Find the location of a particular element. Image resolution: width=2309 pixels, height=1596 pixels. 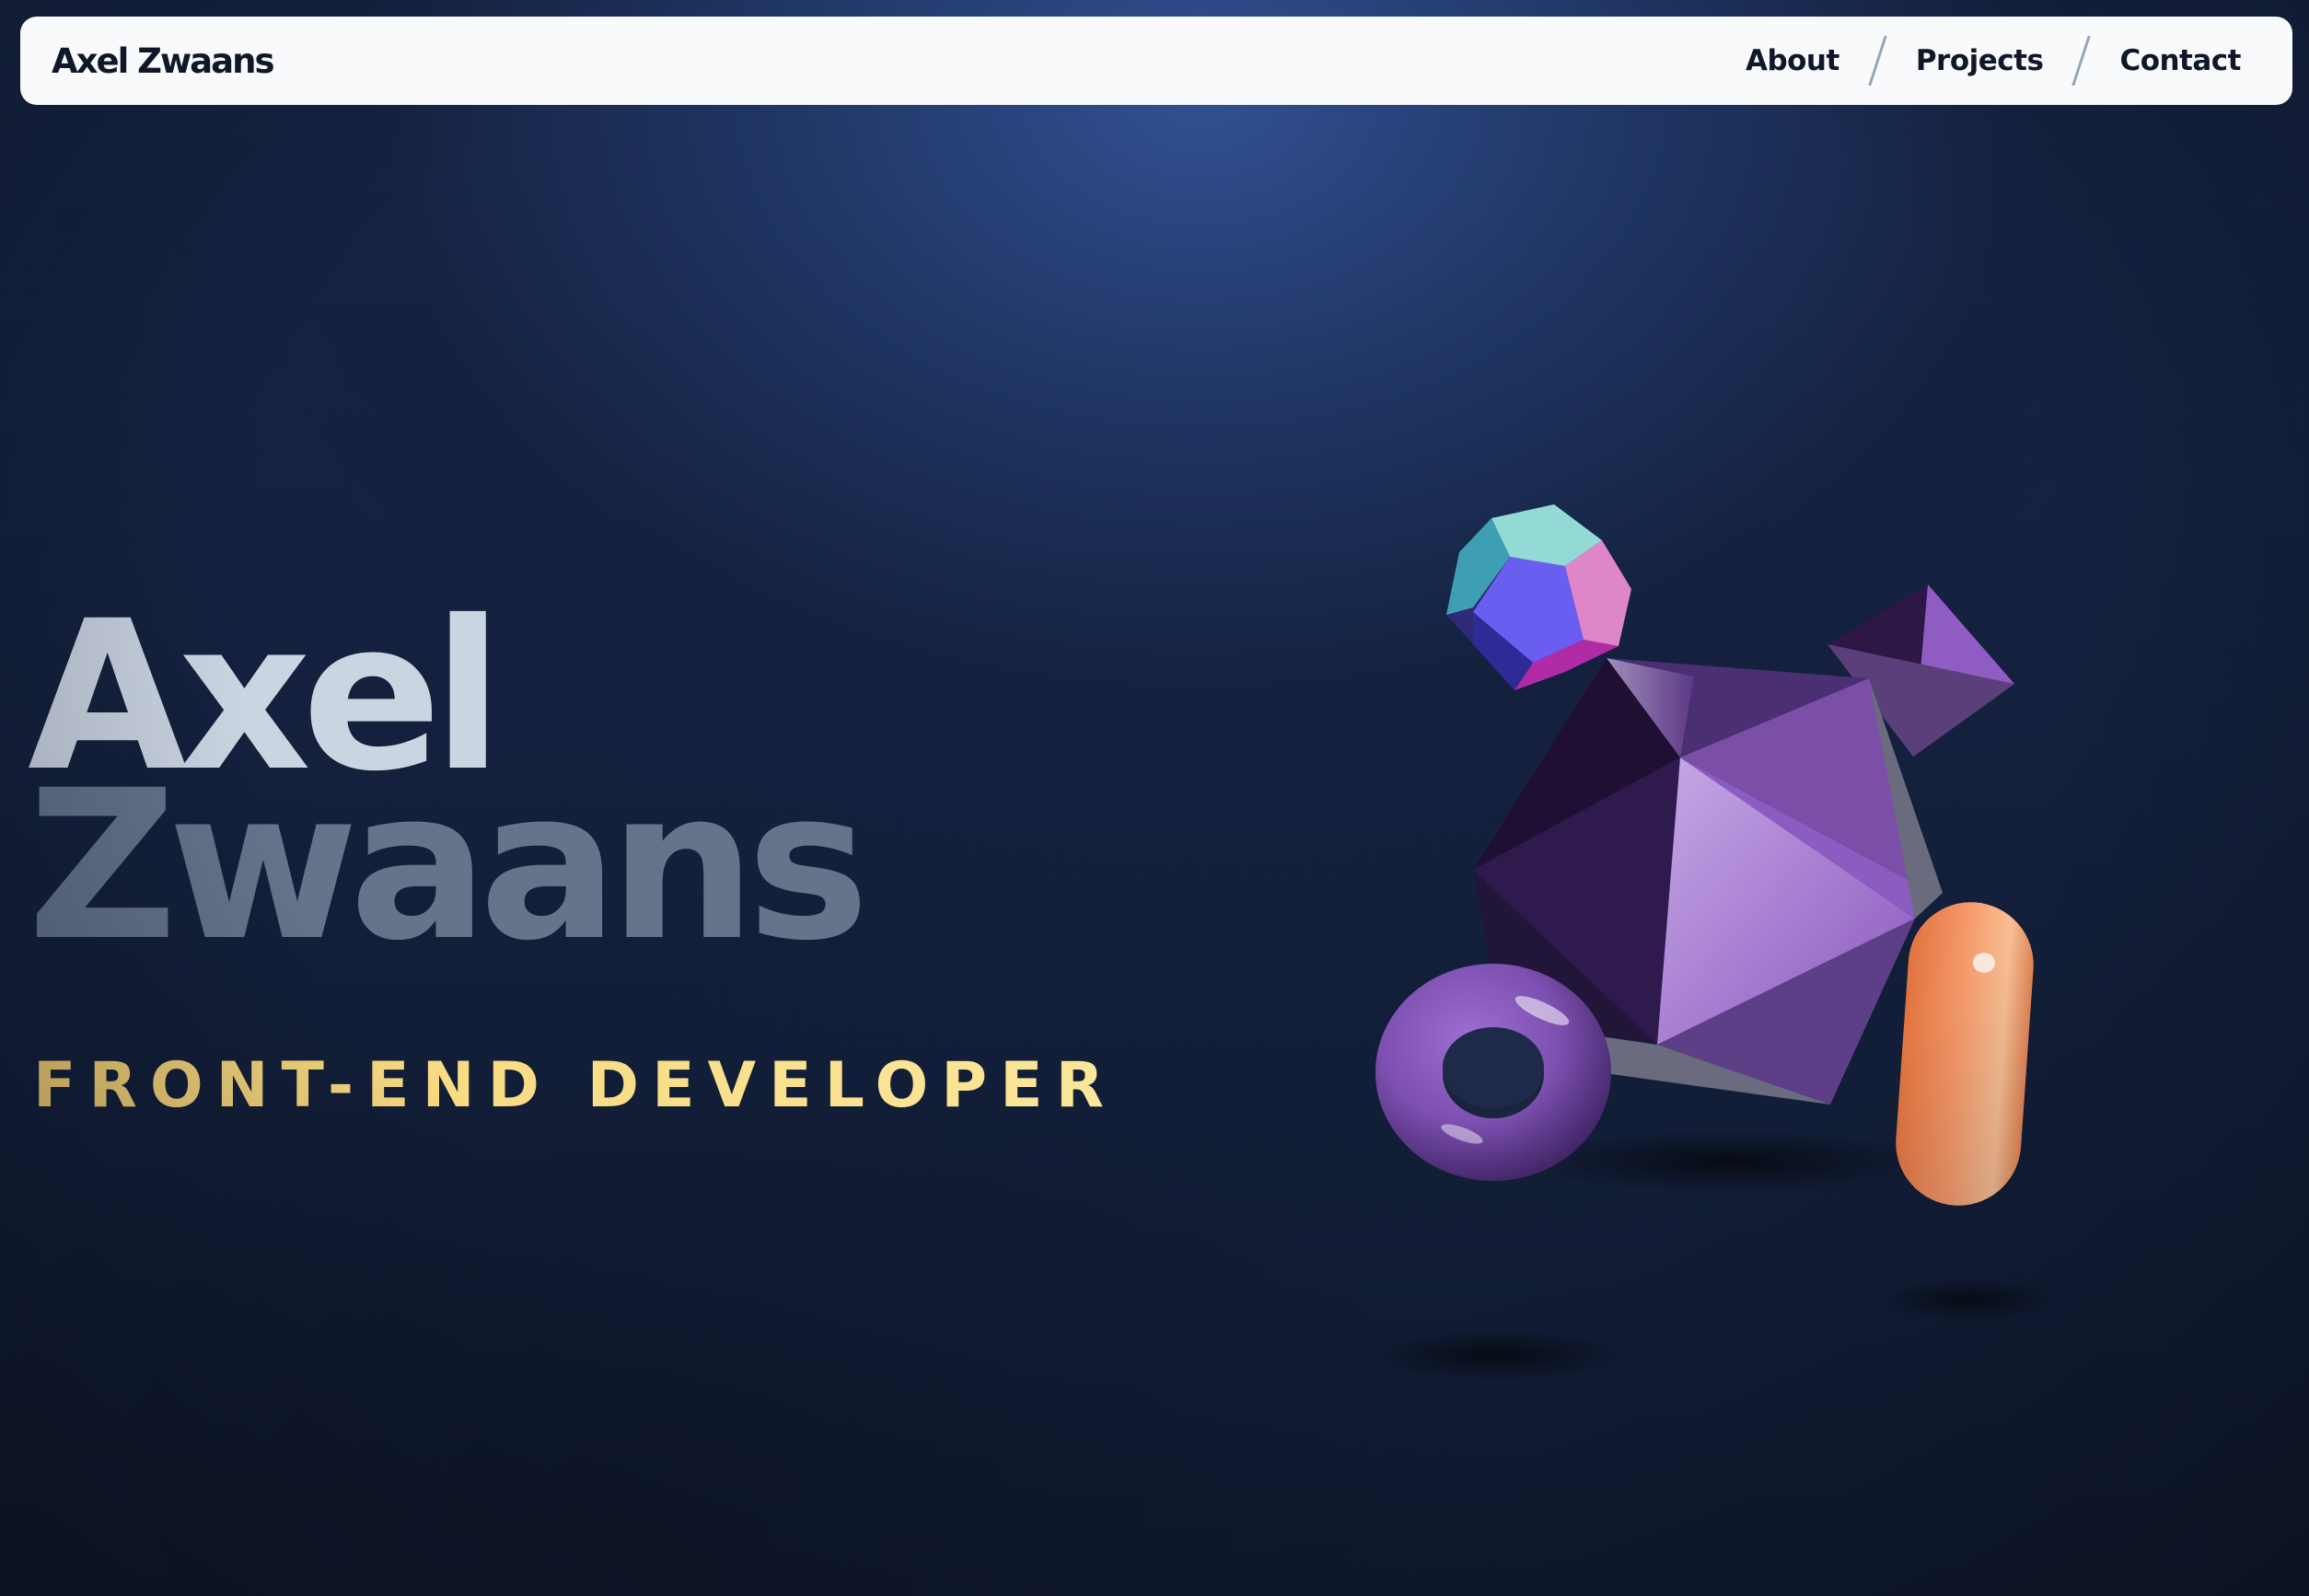

nav-link-projects: Projects is located at coordinates (1980, 60).